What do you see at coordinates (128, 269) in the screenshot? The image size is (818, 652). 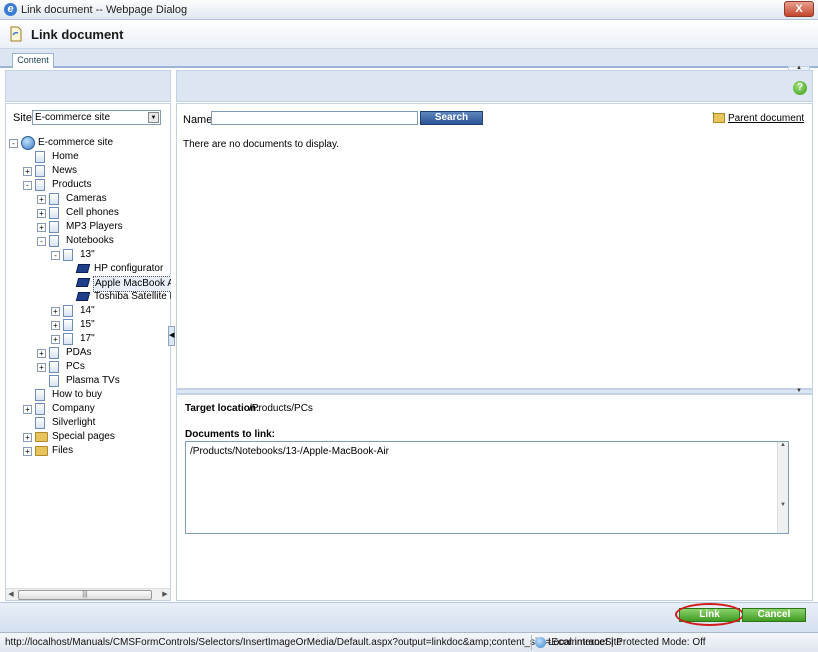 I see `tree-node-label: HP configurator` at bounding box center [128, 269].